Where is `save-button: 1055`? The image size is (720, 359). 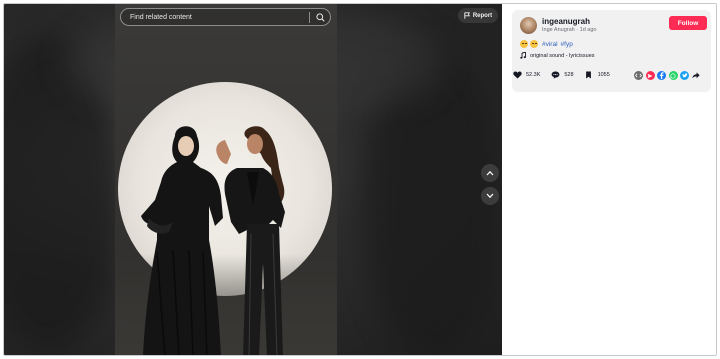 save-button: 1055 is located at coordinates (597, 75).